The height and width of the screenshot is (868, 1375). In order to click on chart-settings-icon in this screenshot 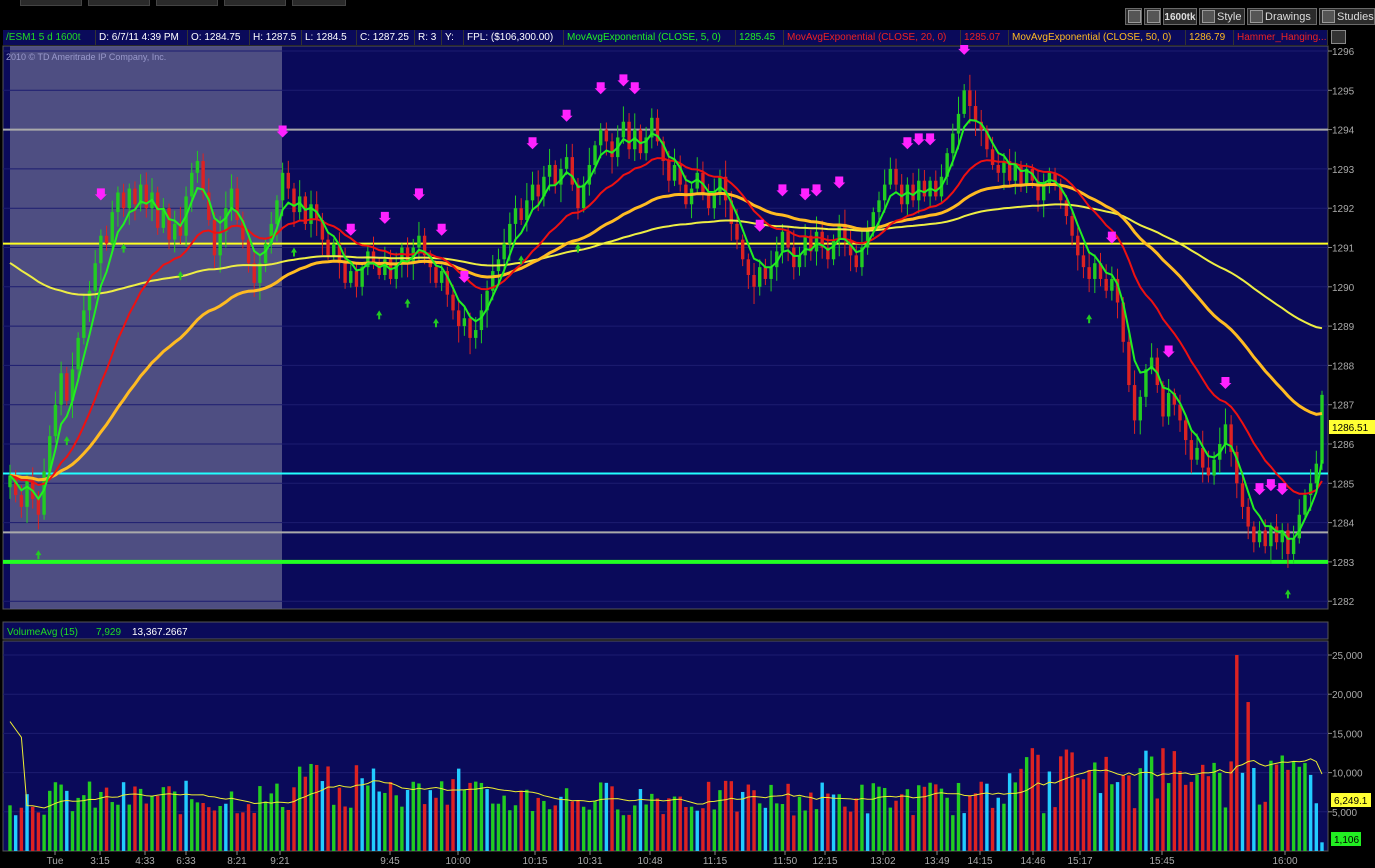, I will do `click(1338, 37)`.